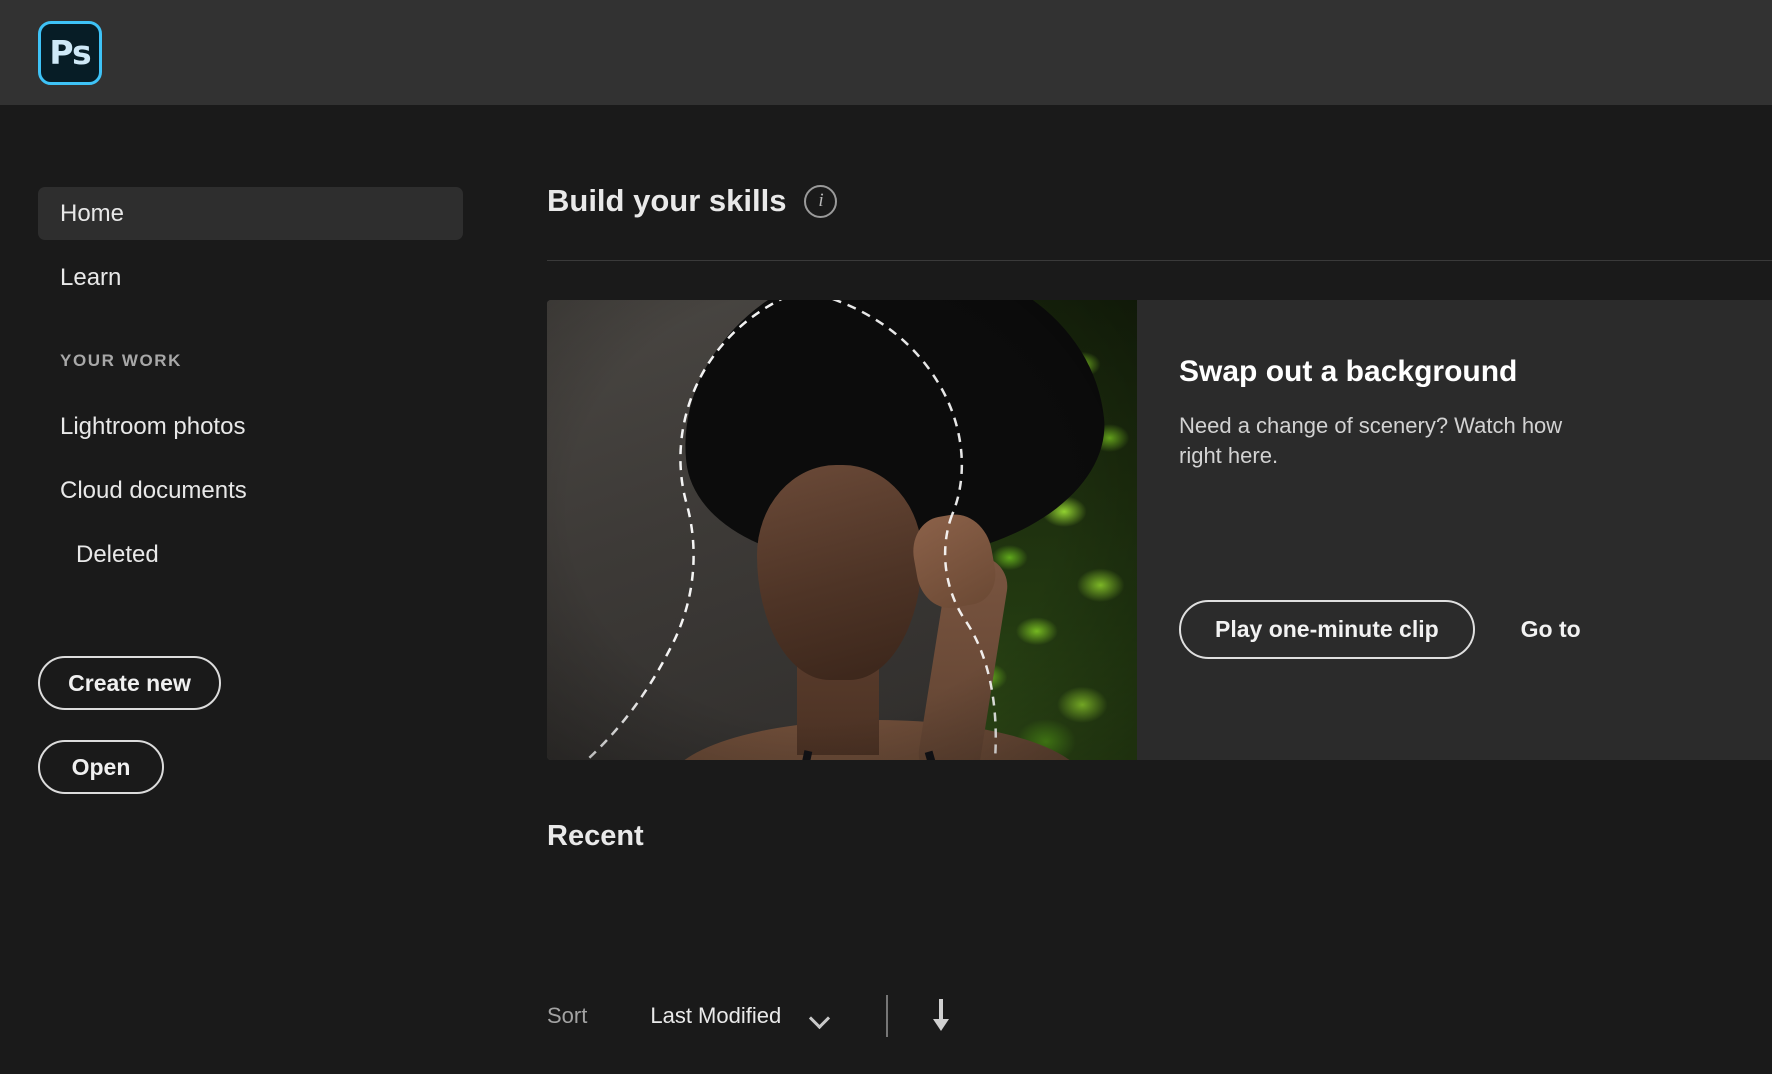 Image resolution: width=1772 pixels, height=1074 pixels. I want to click on create-new-button: Create new, so click(129, 683).